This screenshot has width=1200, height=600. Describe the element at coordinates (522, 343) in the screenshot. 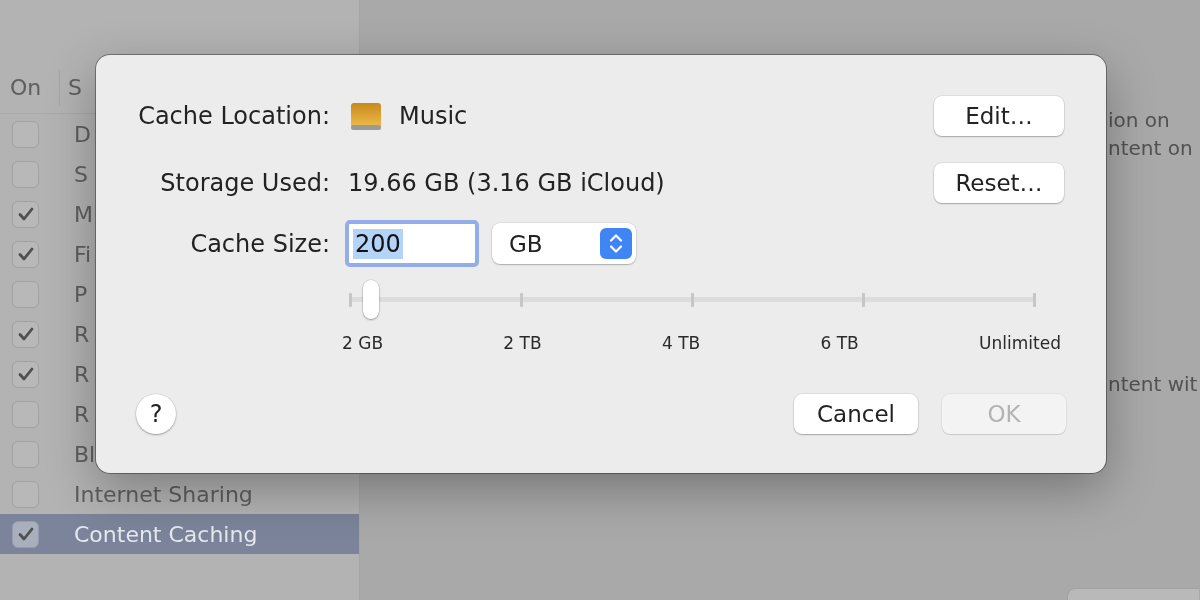

I see `tick-label: 2 TB` at that location.